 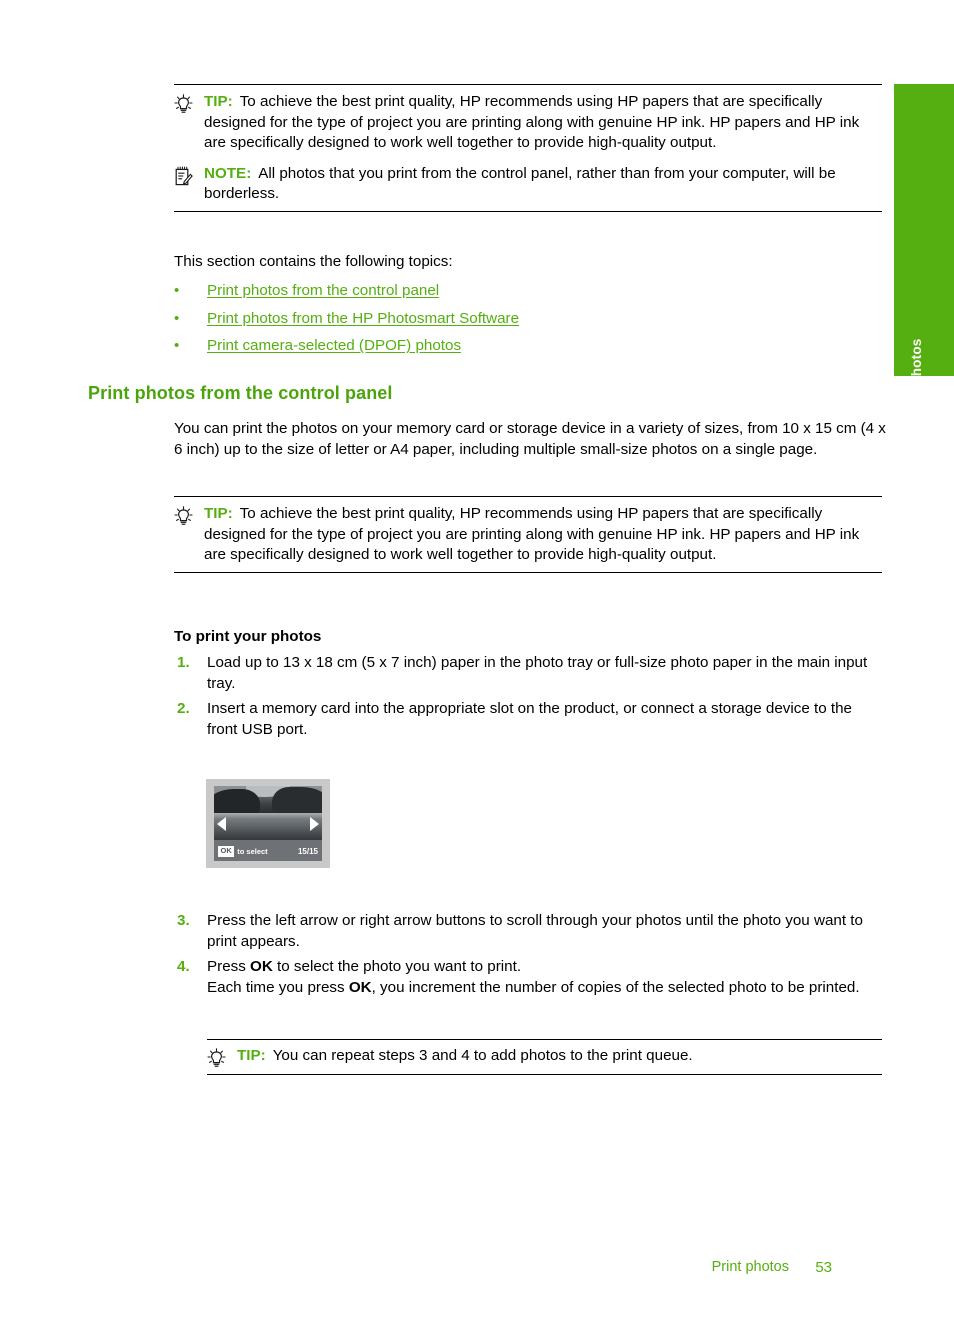 What do you see at coordinates (240, 393) in the screenshot?
I see `section-heading: Print photos from the control panel` at bounding box center [240, 393].